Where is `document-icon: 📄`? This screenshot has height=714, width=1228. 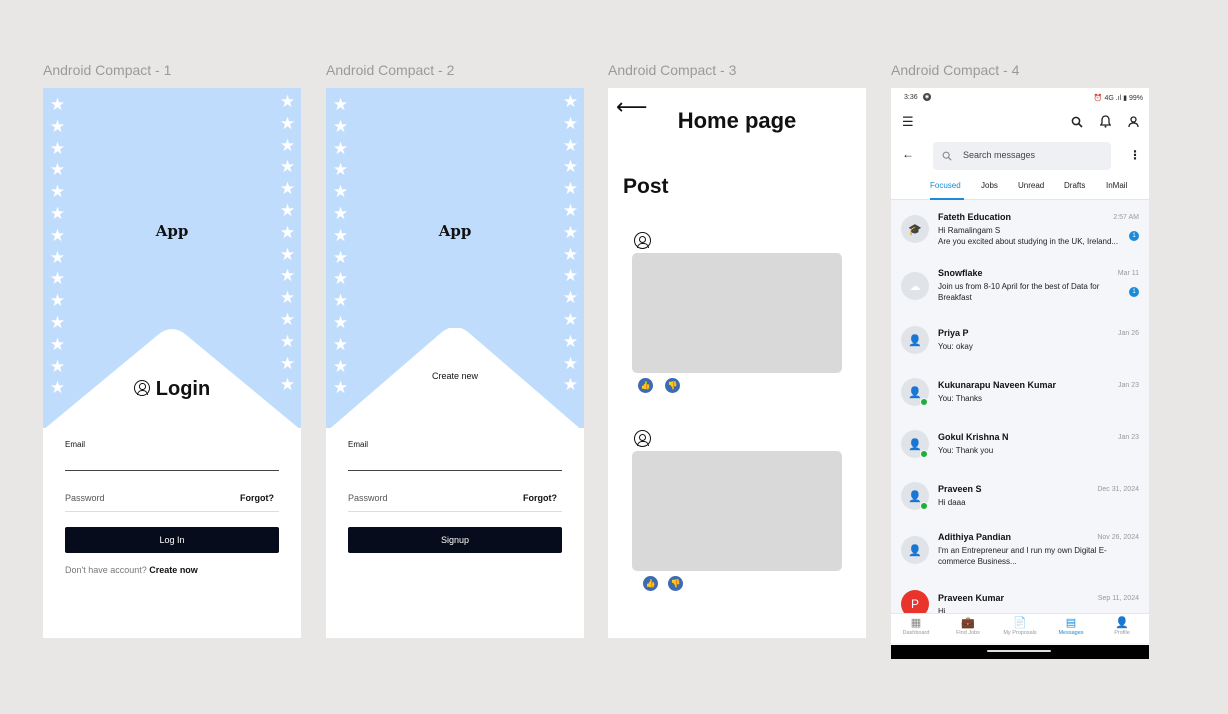
document-icon: 📄 is located at coordinates (1020, 623).